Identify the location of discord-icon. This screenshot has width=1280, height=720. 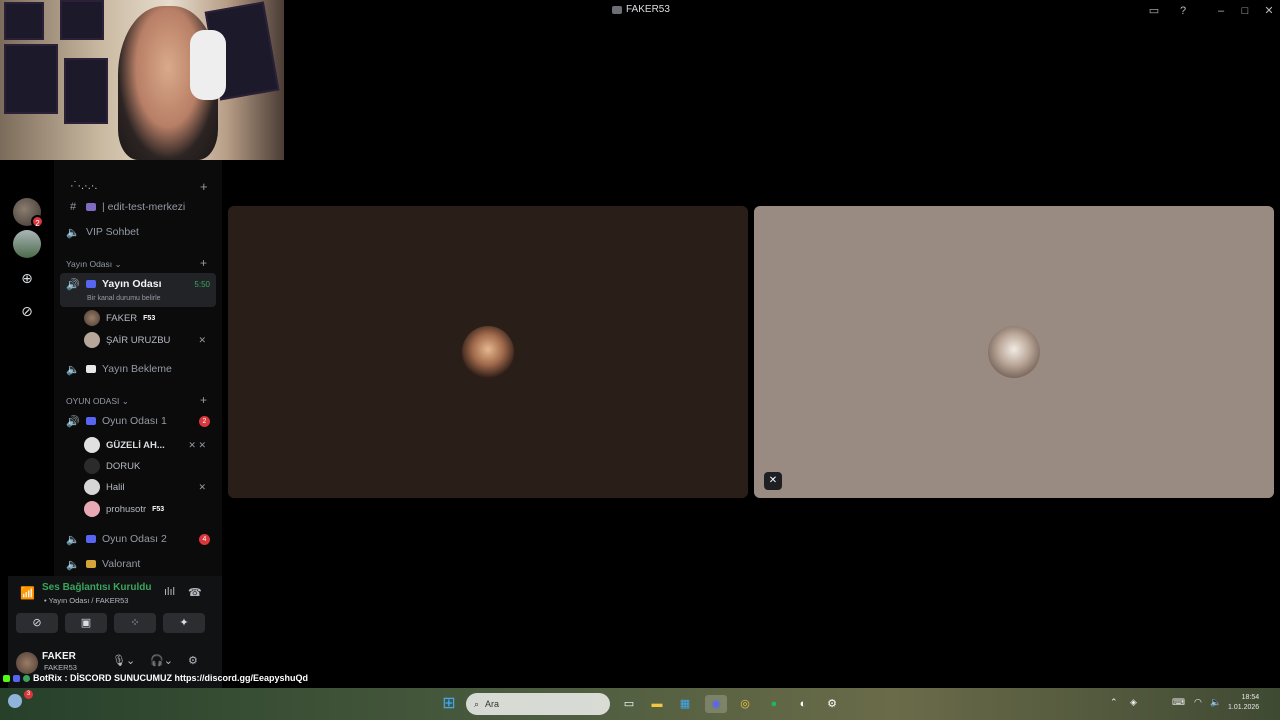
(16, 678).